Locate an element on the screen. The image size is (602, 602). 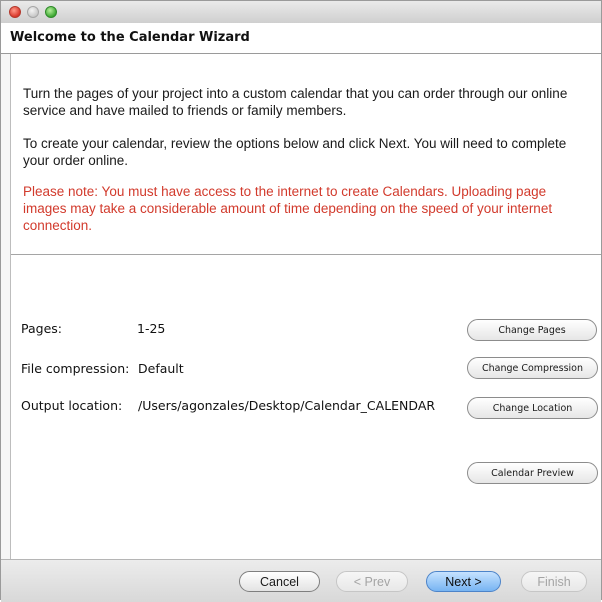
finish-button: Finish is located at coordinates (554, 581).